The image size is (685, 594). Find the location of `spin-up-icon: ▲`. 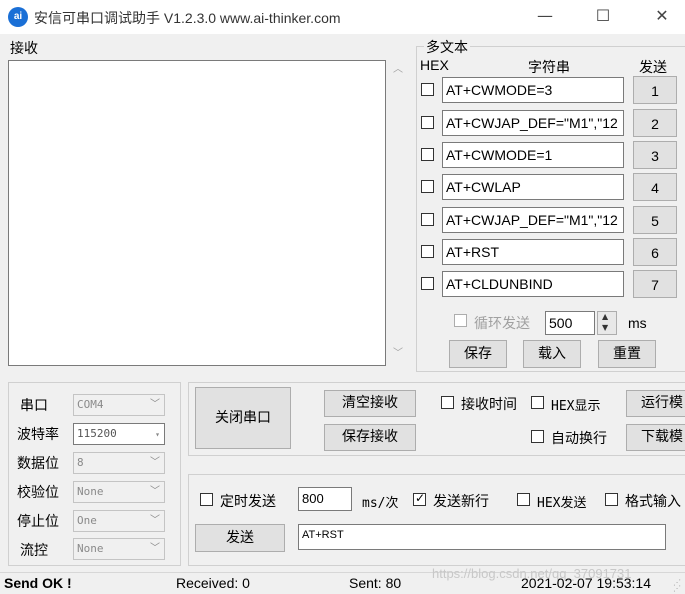

spin-up-icon: ▲ is located at coordinates (605, 316).